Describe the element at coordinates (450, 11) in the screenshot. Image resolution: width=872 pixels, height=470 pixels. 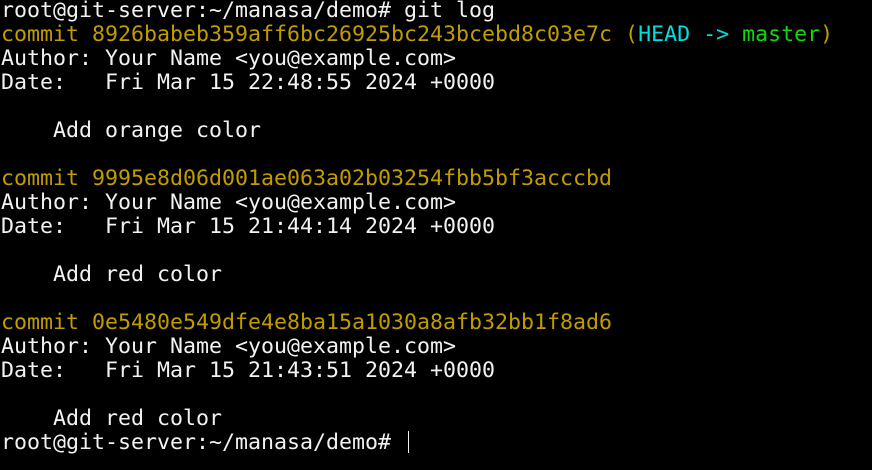
I see `command: git log` at that location.